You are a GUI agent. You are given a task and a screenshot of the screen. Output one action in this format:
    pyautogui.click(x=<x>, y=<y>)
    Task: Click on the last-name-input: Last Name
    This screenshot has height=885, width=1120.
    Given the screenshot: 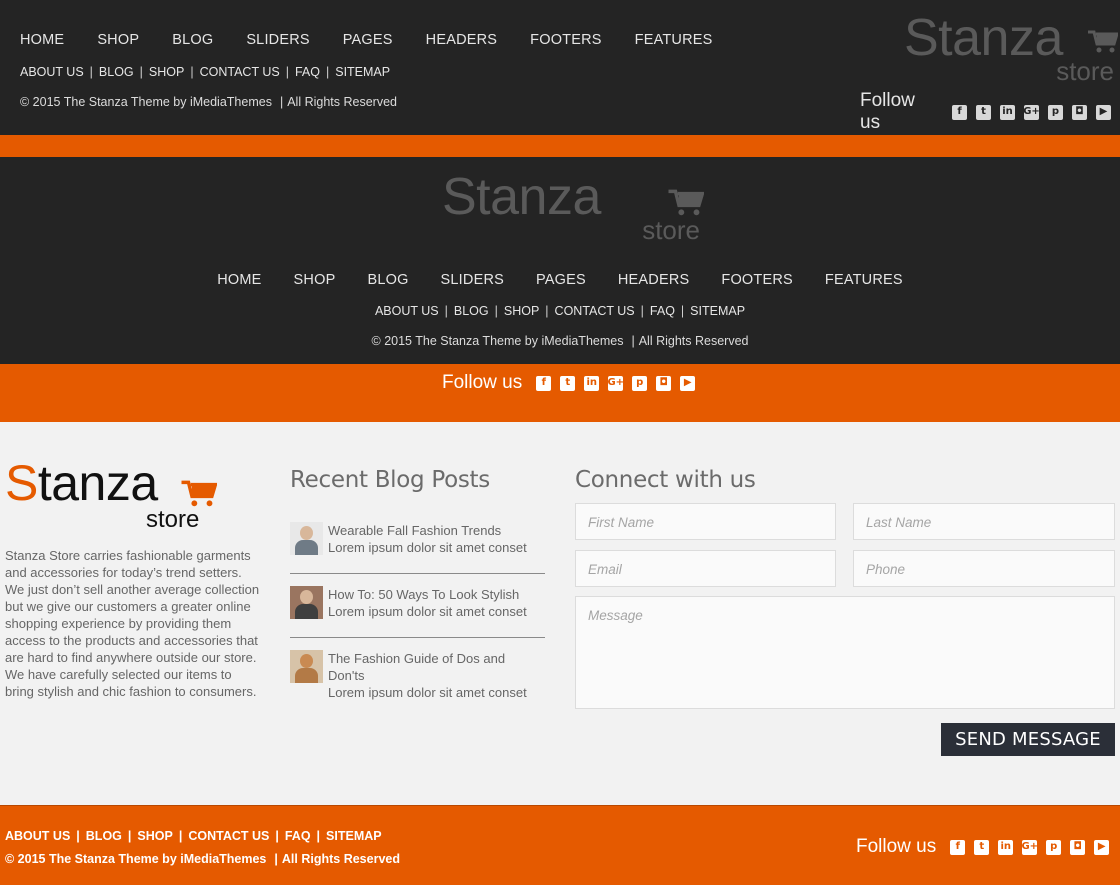 What is the action you would take?
    pyautogui.click(x=984, y=521)
    